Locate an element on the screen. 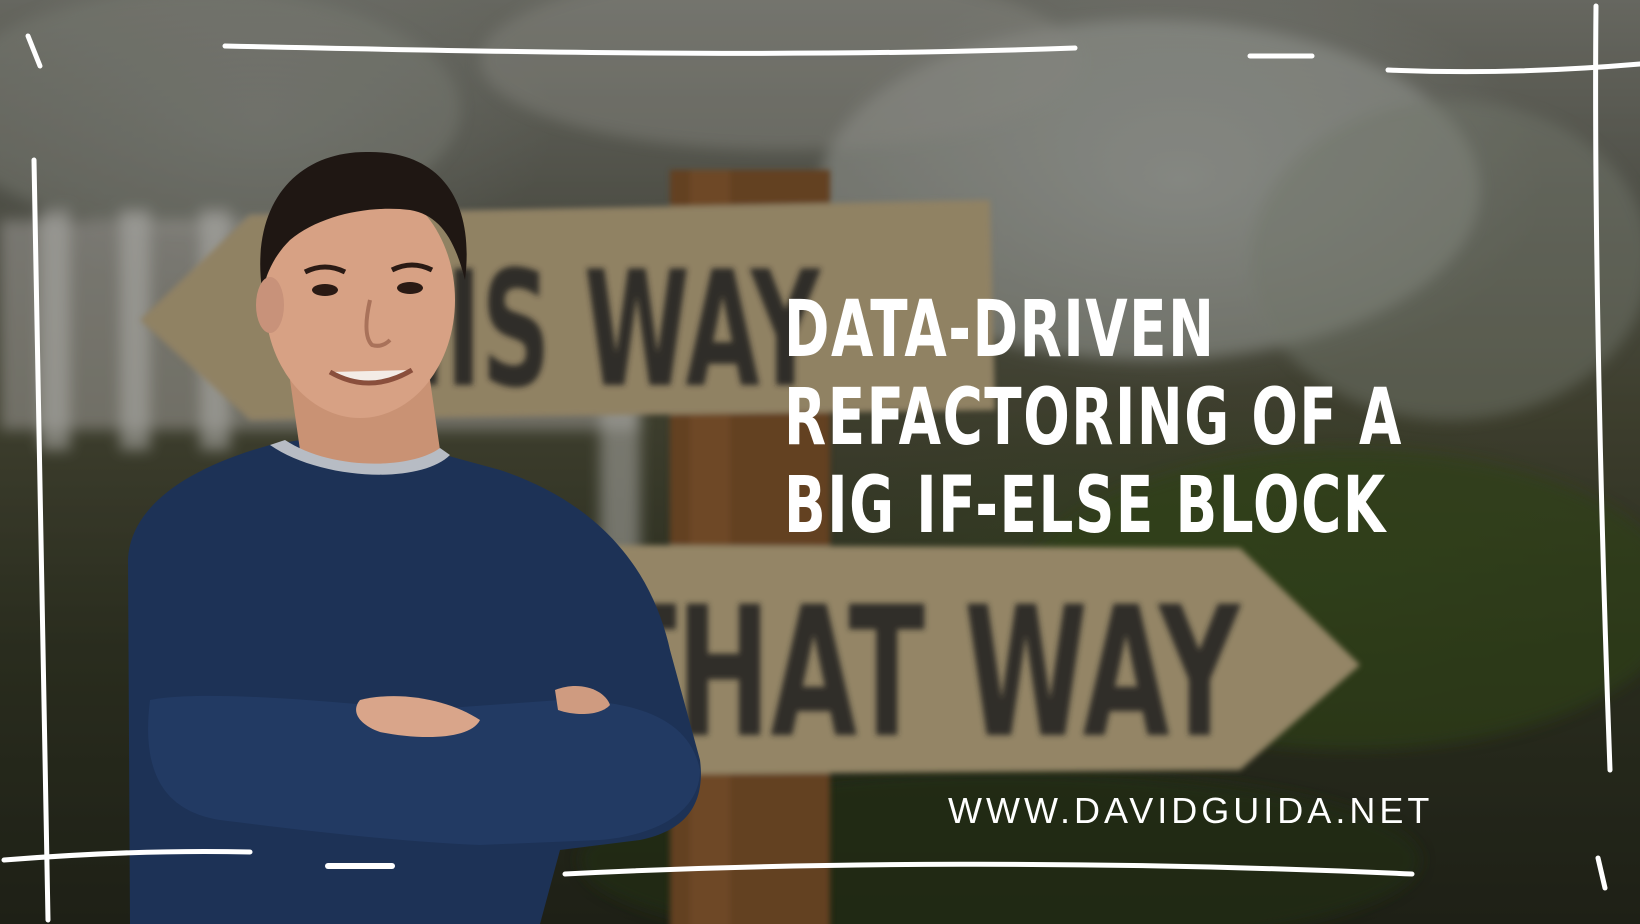  headline-line-3: BIG IF-ELSE BLOCK is located at coordinates (1085, 506).